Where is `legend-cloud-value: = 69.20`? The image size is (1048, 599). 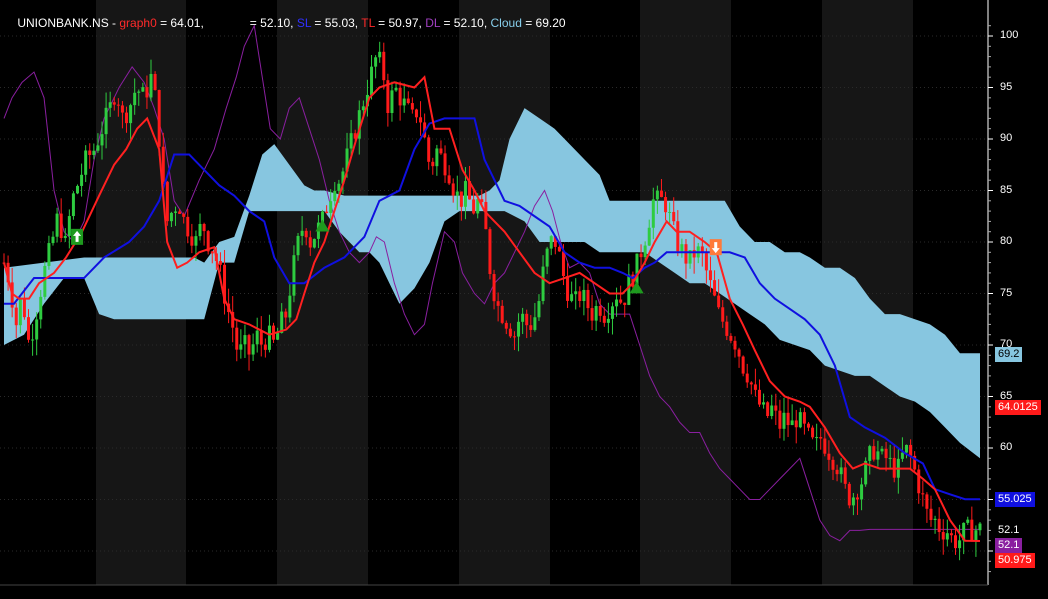 legend-cloud-value: = 69.20 is located at coordinates (543, 23).